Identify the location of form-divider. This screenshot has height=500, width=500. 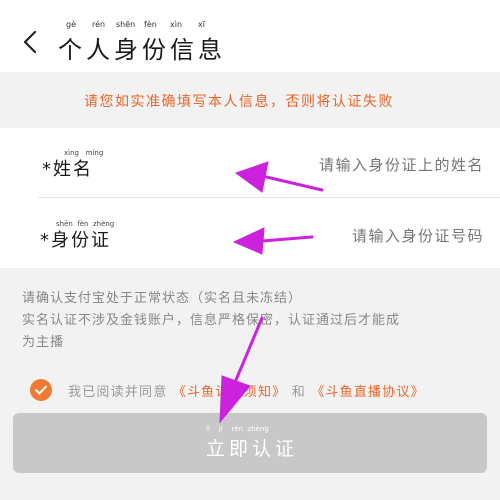
(269, 197).